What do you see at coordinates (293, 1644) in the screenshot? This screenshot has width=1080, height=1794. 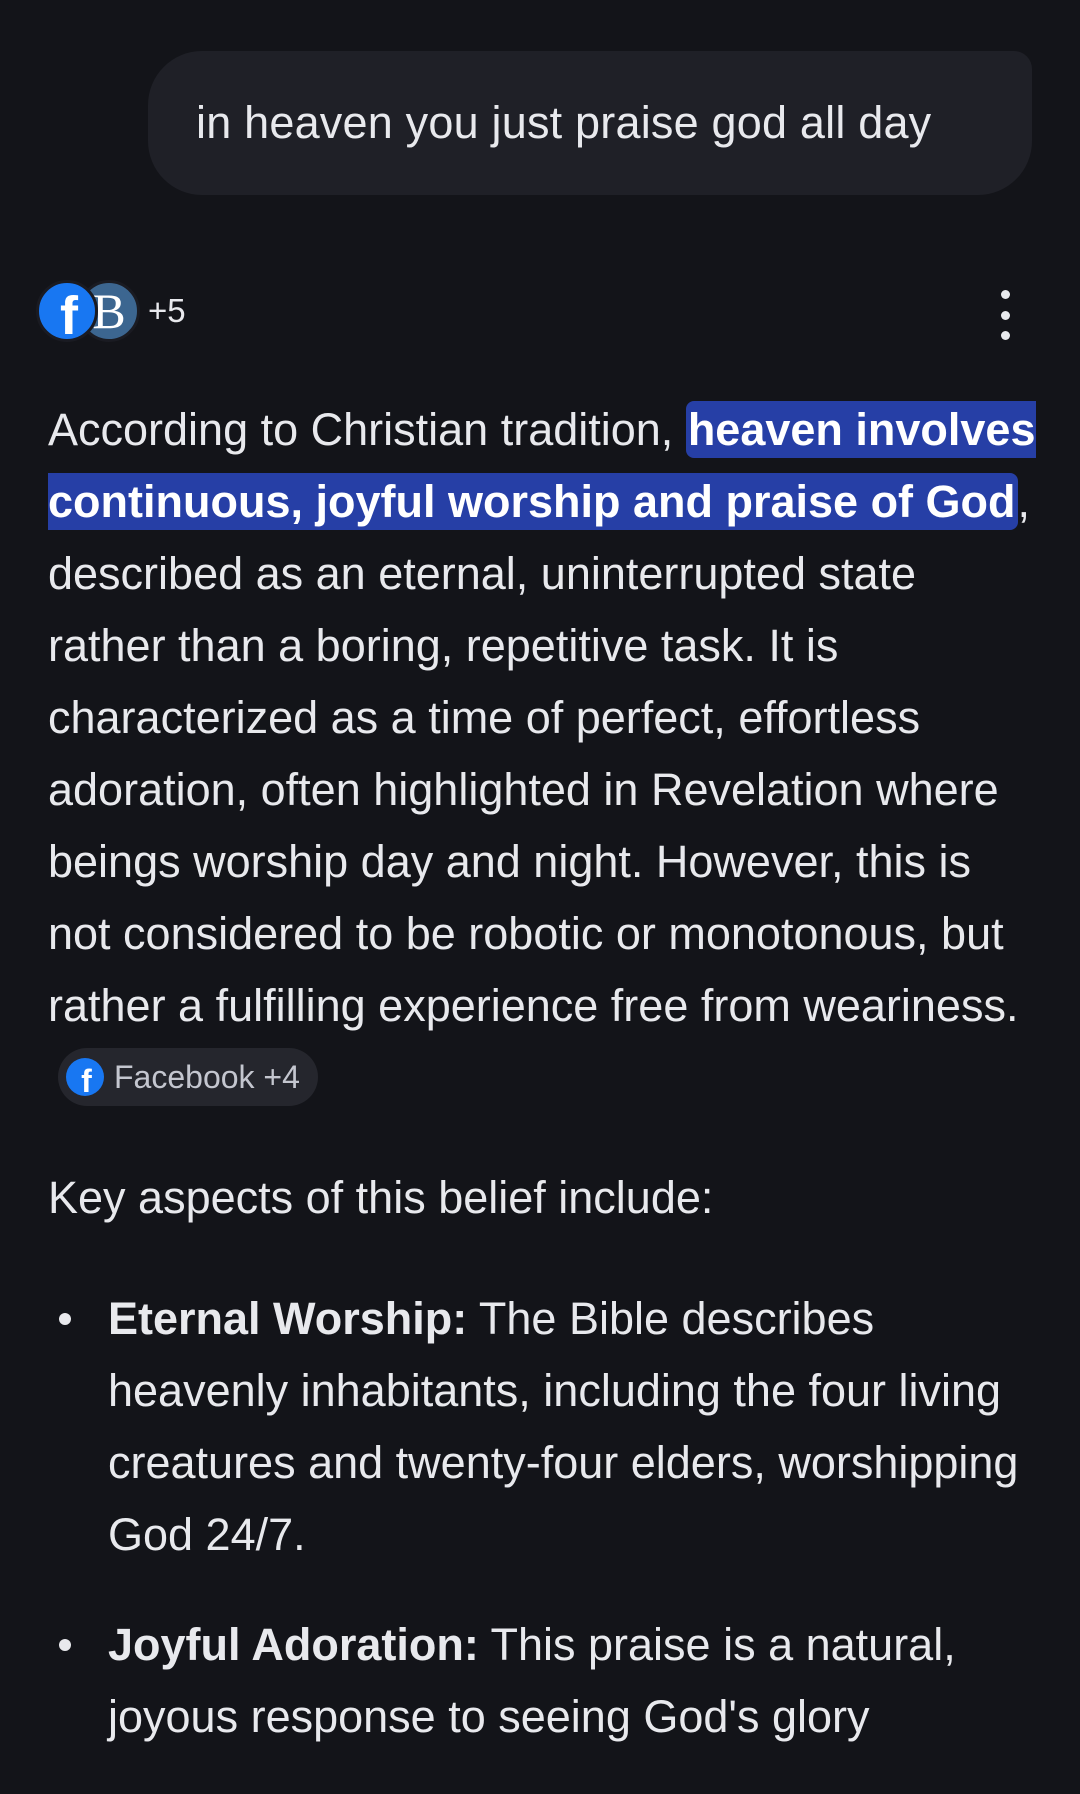 I see `bullet-title: Joyful Adoration:` at bounding box center [293, 1644].